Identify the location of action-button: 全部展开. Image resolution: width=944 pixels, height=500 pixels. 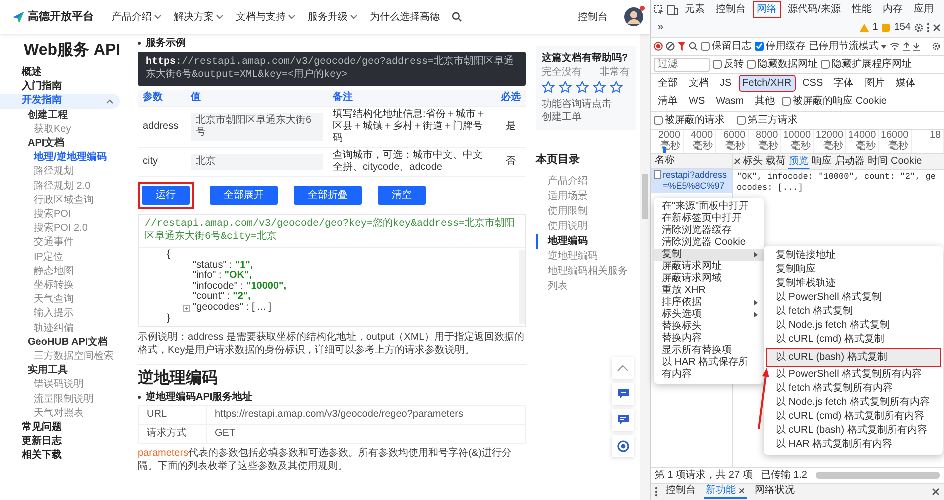
(244, 195).